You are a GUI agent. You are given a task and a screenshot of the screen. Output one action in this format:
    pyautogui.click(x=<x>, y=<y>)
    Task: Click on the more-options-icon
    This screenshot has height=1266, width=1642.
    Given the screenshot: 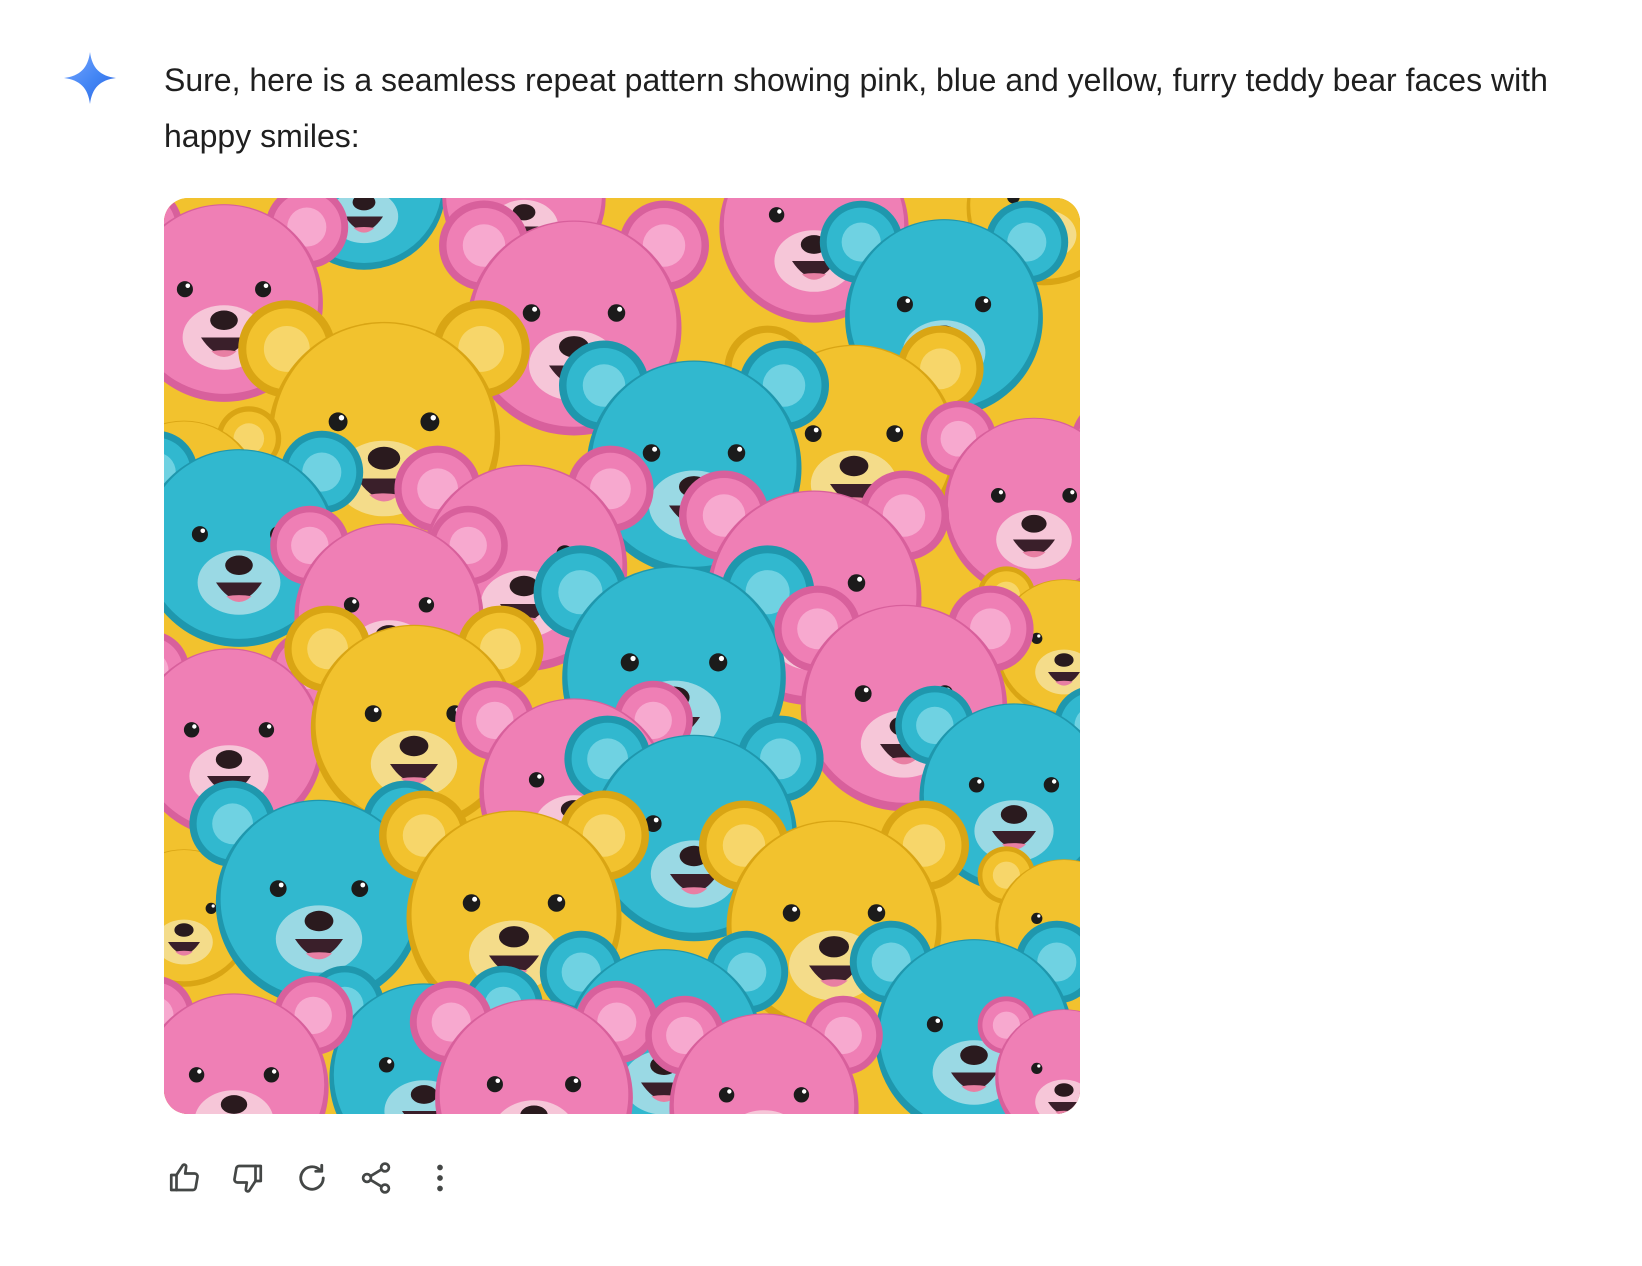 What is the action you would take?
    pyautogui.click(x=440, y=1178)
    